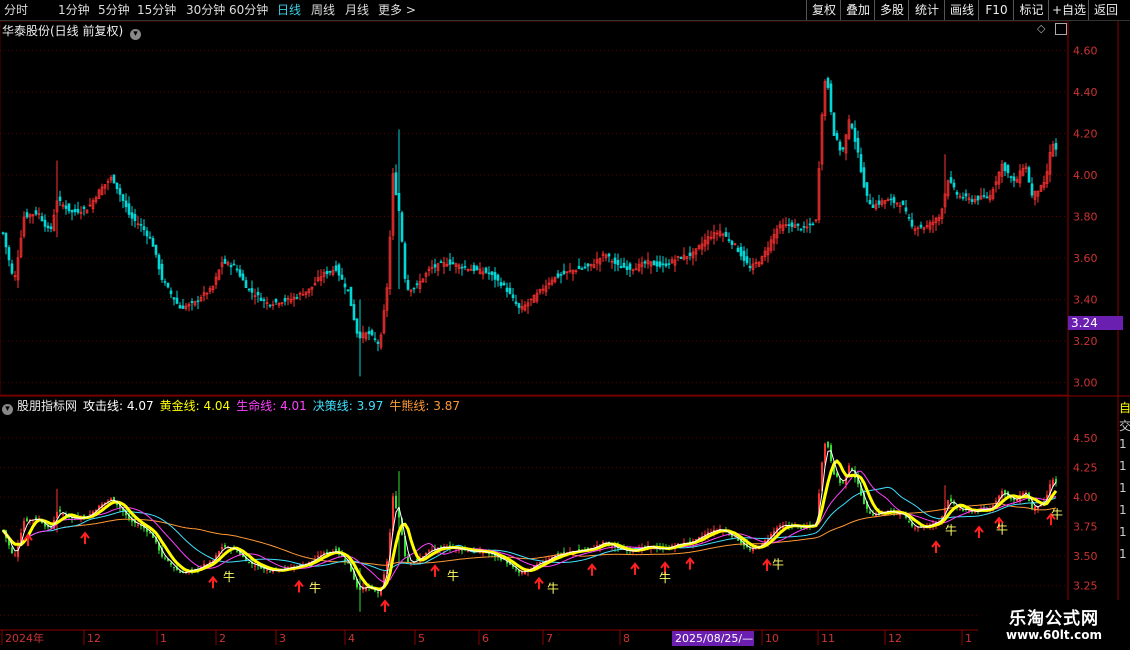  What do you see at coordinates (397, 10) in the screenshot?
I see `period-tab-9: 更多 >` at bounding box center [397, 10].